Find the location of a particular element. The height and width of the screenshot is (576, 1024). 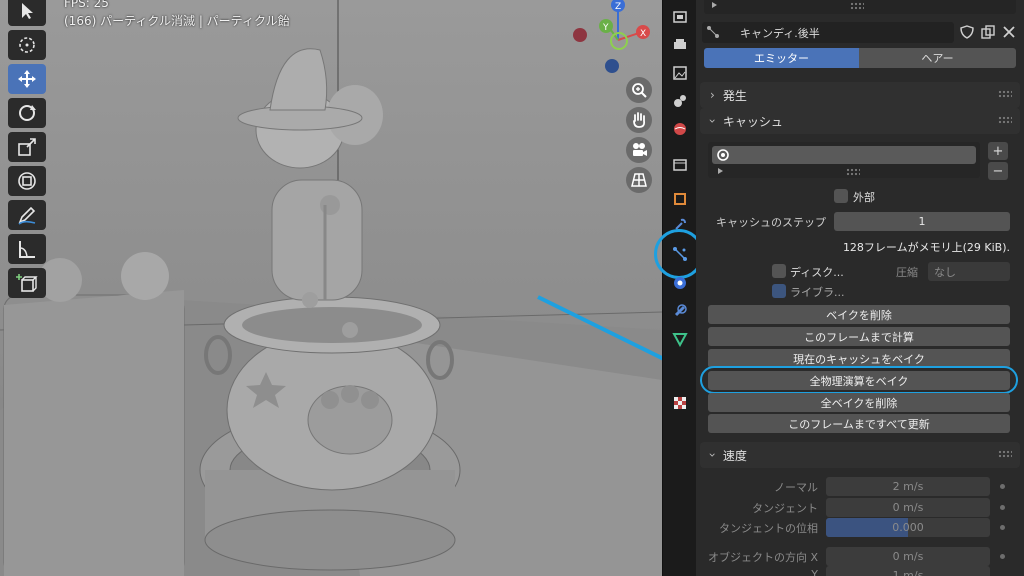

normal-label: ノーマル is located at coordinates (796, 487).